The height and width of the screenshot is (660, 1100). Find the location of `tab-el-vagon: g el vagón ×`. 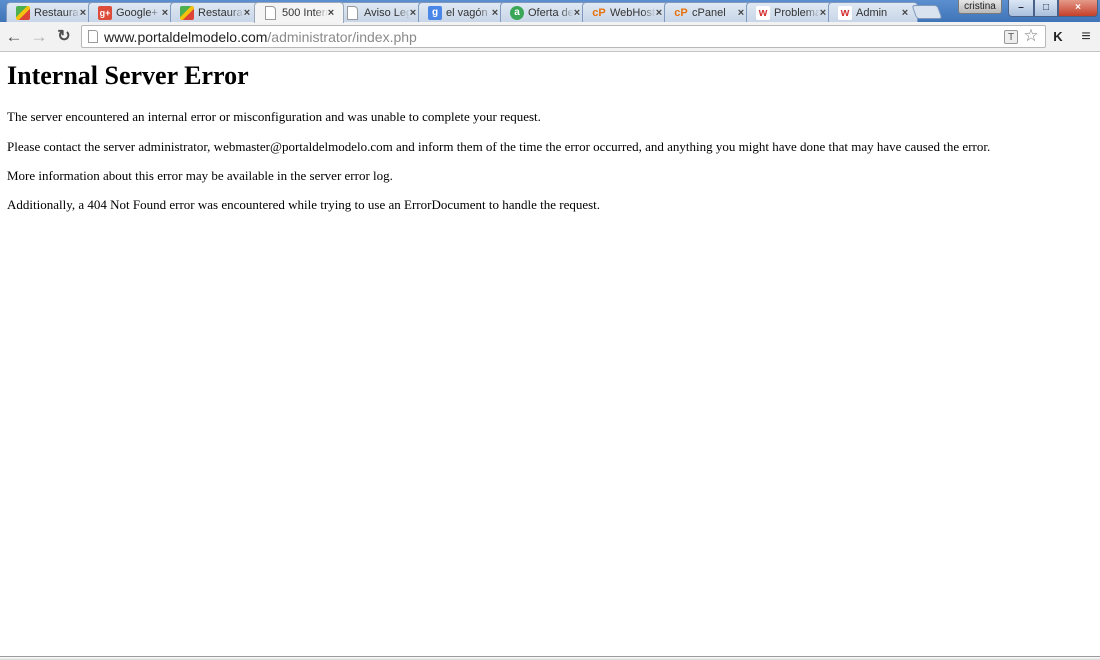

tab-el-vagon: g el vagón × is located at coordinates (463, 12).